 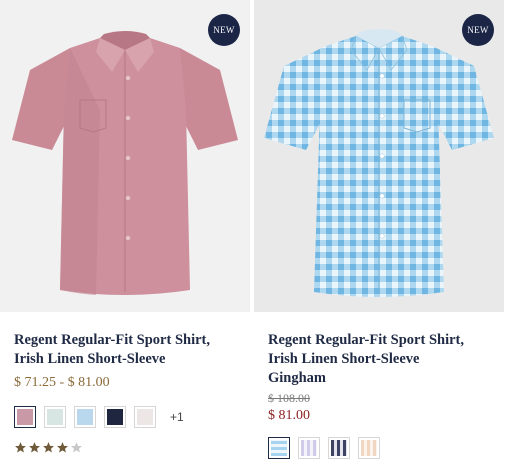 What do you see at coordinates (297, 378) in the screenshot?
I see `title-line: Gingham` at bounding box center [297, 378].